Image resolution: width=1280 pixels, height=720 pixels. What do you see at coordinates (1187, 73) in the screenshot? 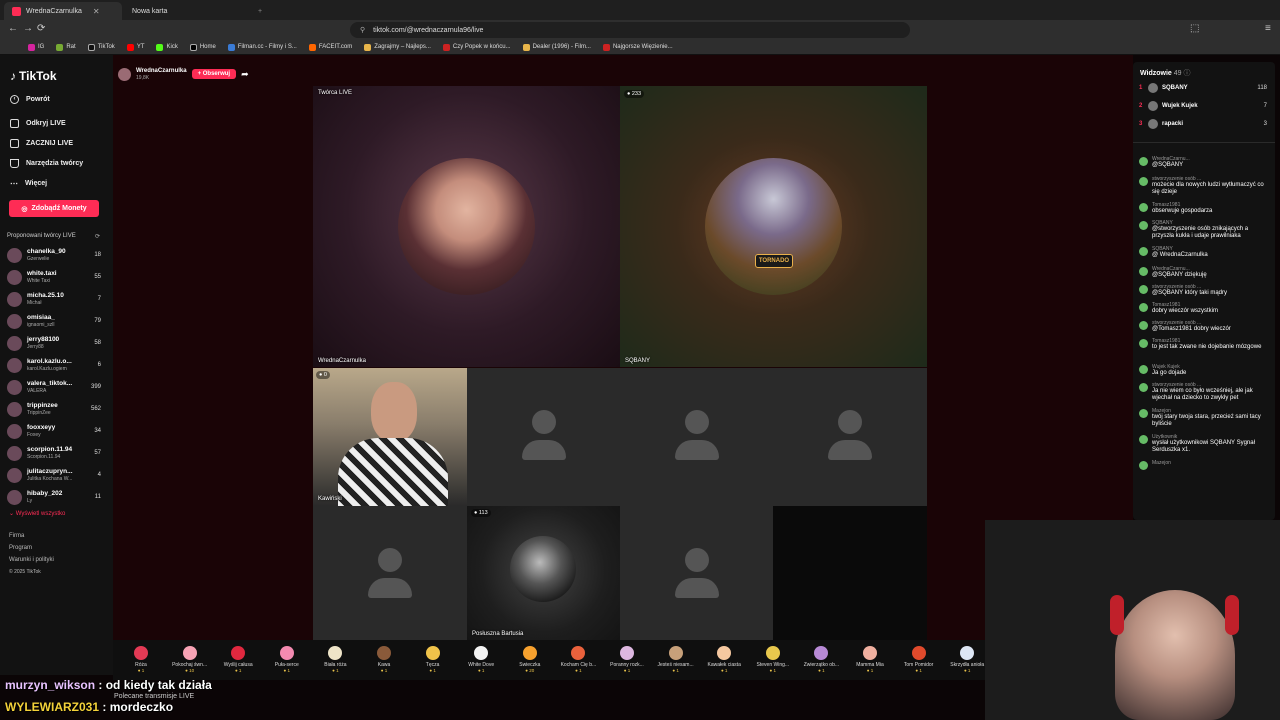
I see `info-icon: ⓘ` at bounding box center [1187, 73].